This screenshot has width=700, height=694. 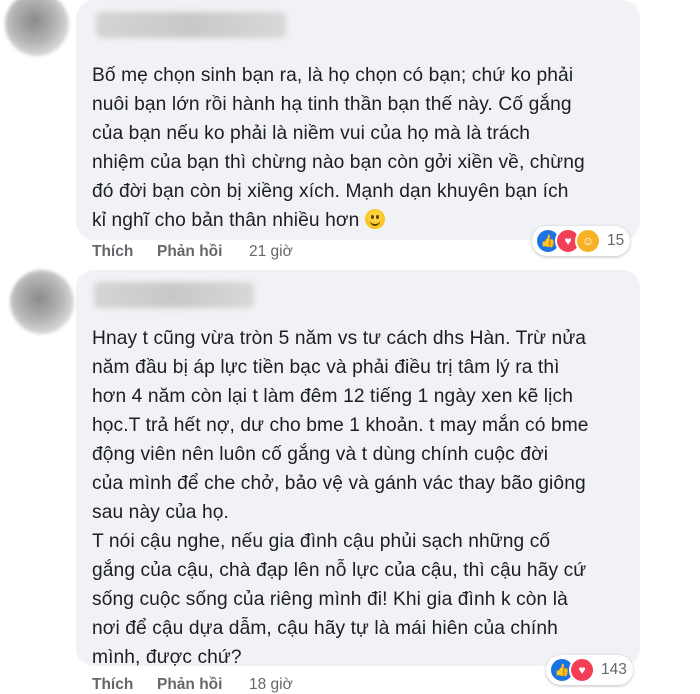 What do you see at coordinates (614, 669) in the screenshot?
I see `reaction-count: 143` at bounding box center [614, 669].